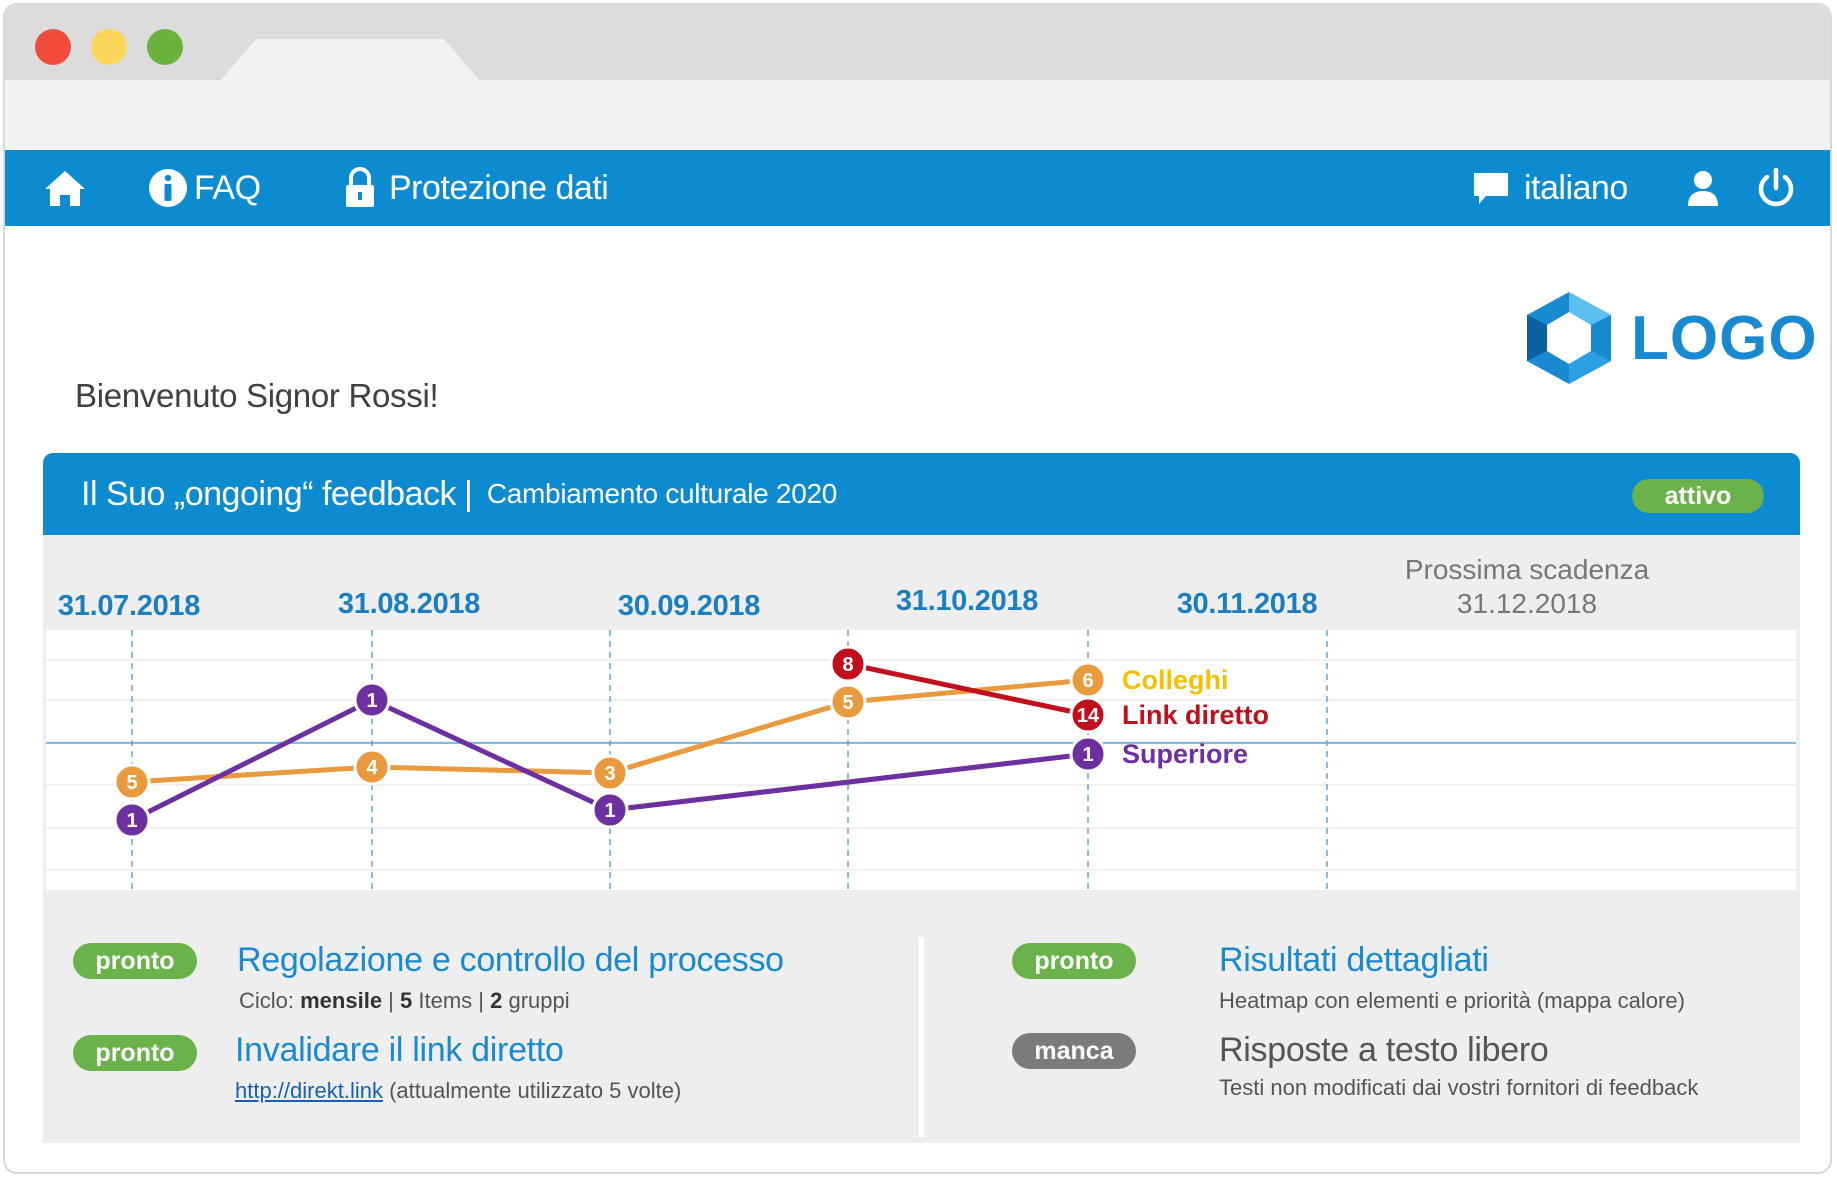 The height and width of the screenshot is (1178, 1837). I want to click on hexagon-logo-icon, so click(1569, 338).